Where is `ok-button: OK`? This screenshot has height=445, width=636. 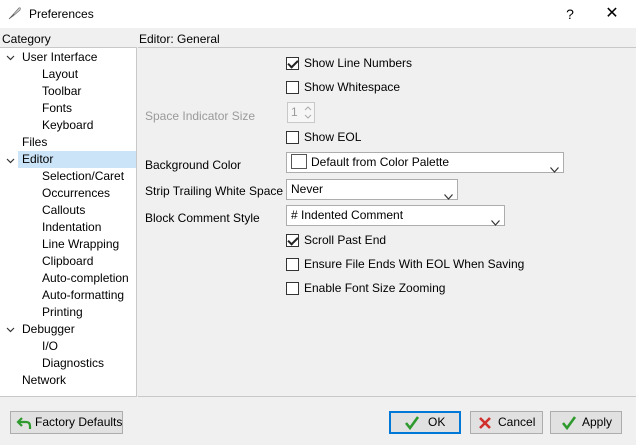
ok-button: OK is located at coordinates (425, 422).